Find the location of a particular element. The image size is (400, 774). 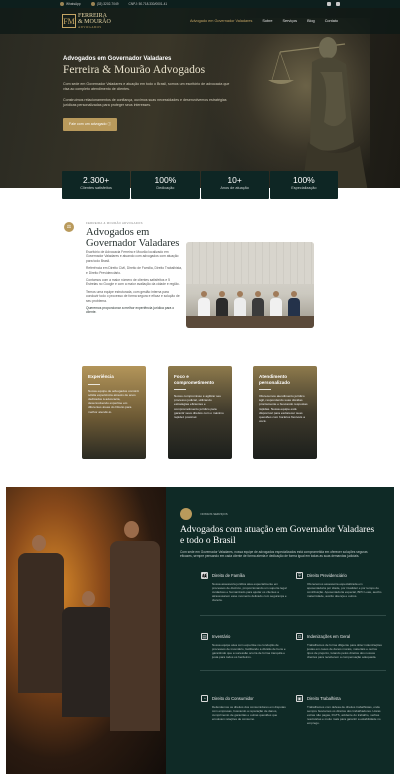

services-kicker: NOSSOS SERVIÇOS is located at coordinates (214, 513).